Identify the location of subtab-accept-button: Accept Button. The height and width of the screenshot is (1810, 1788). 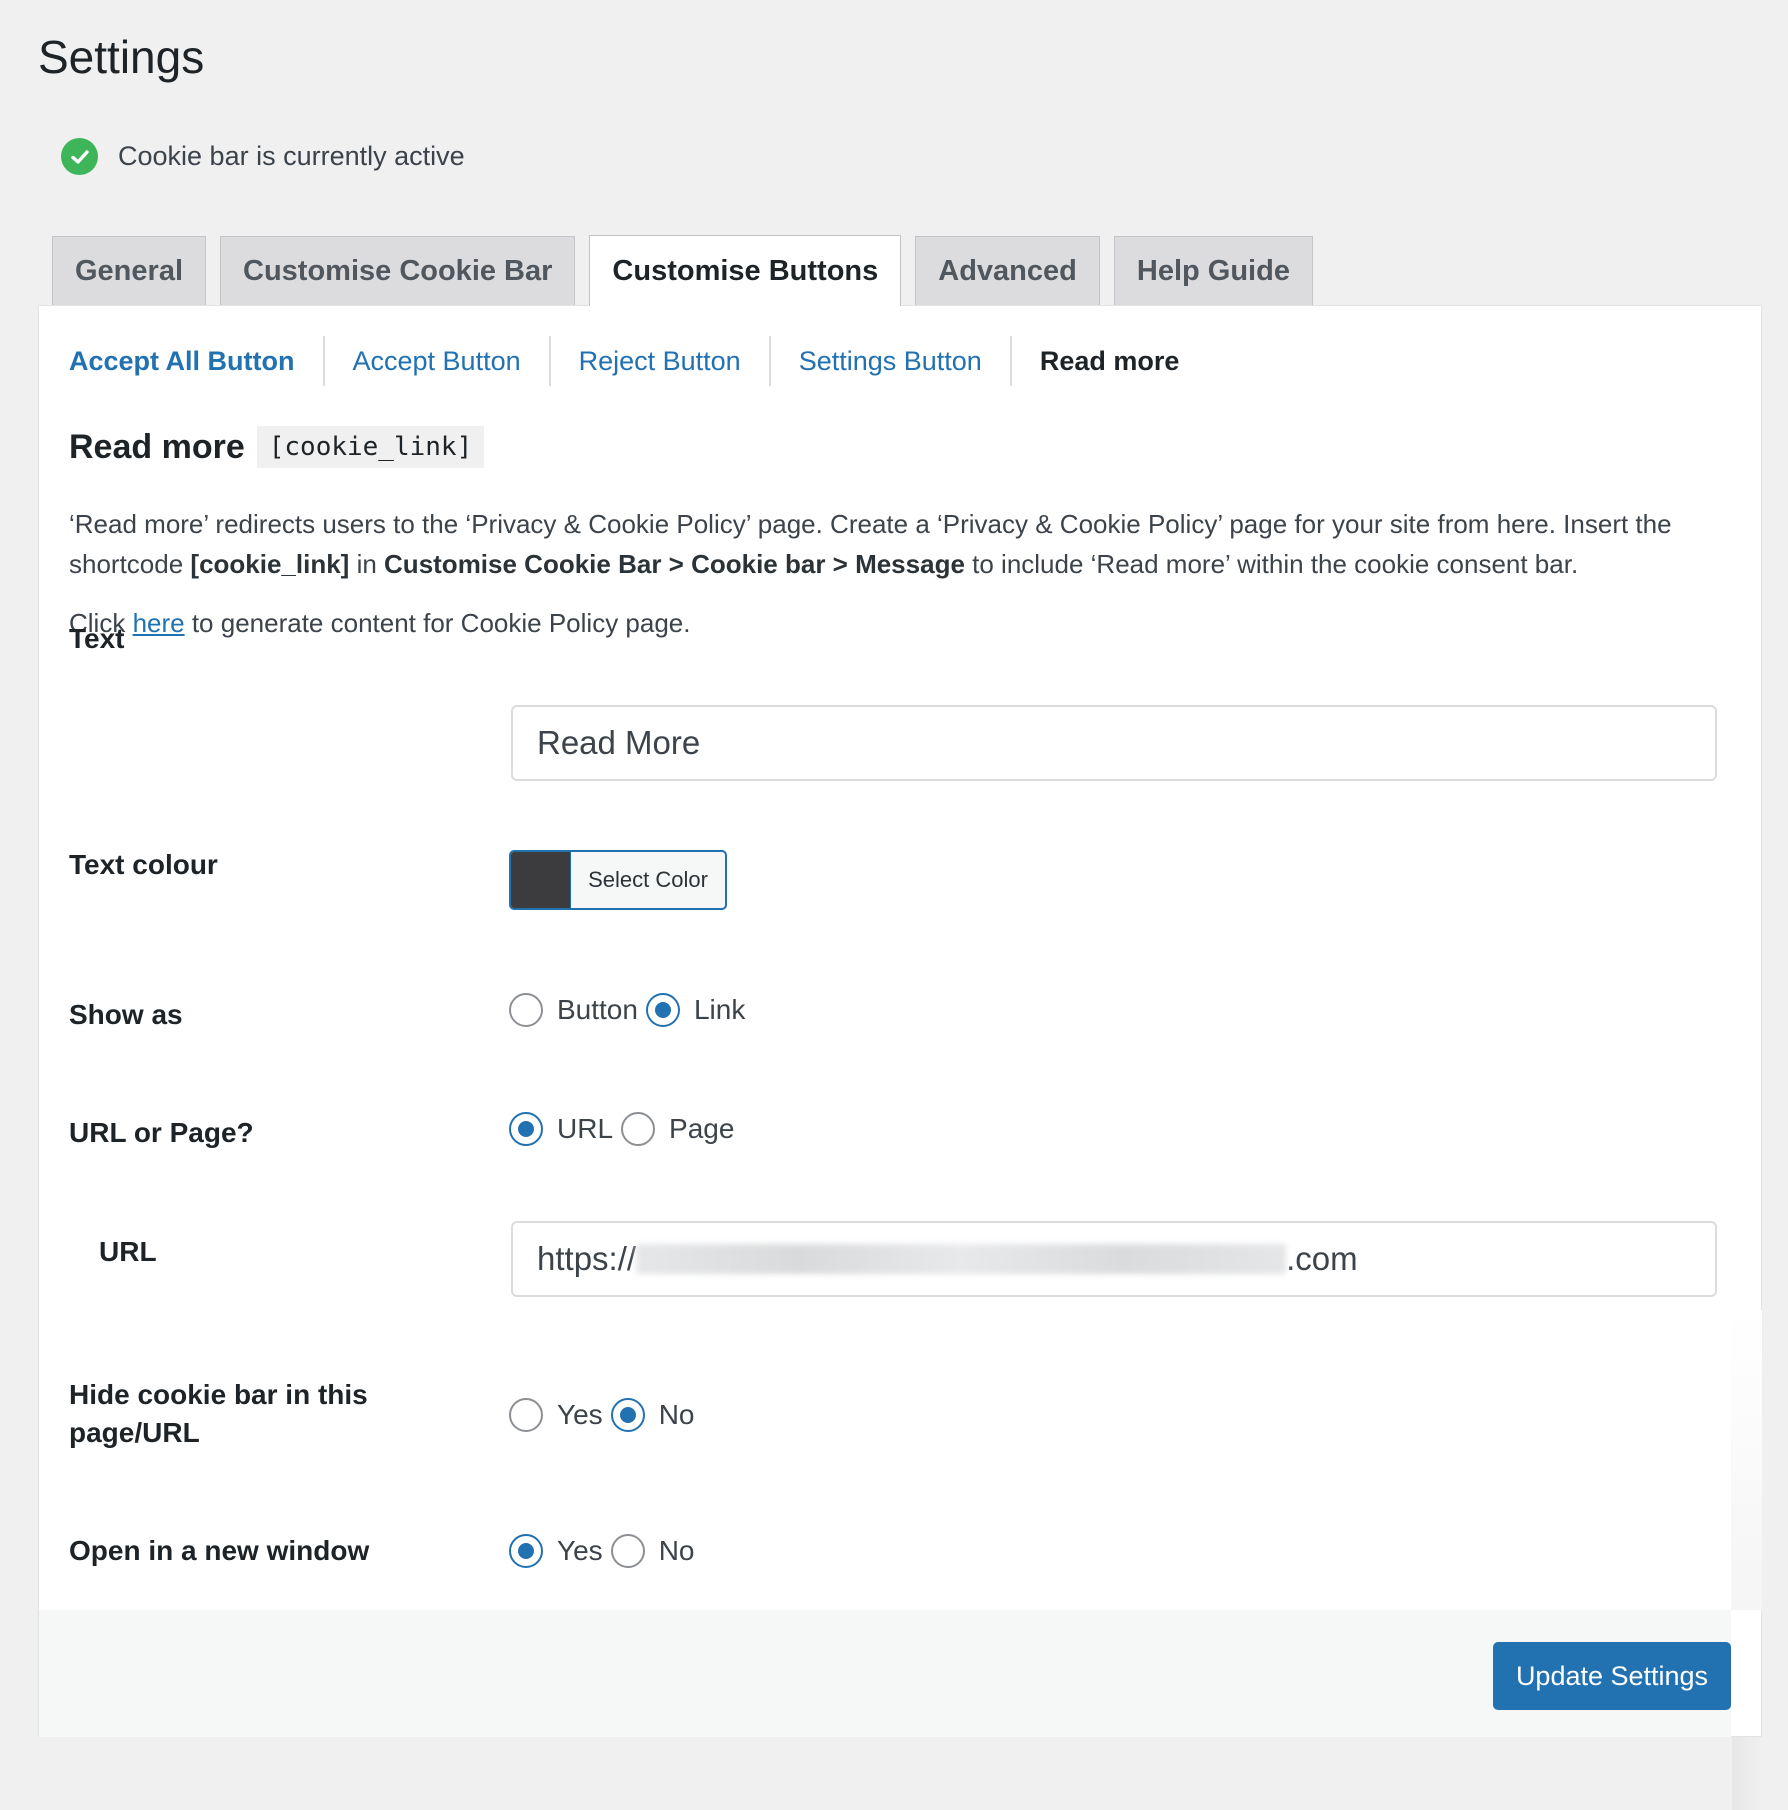
(435, 361).